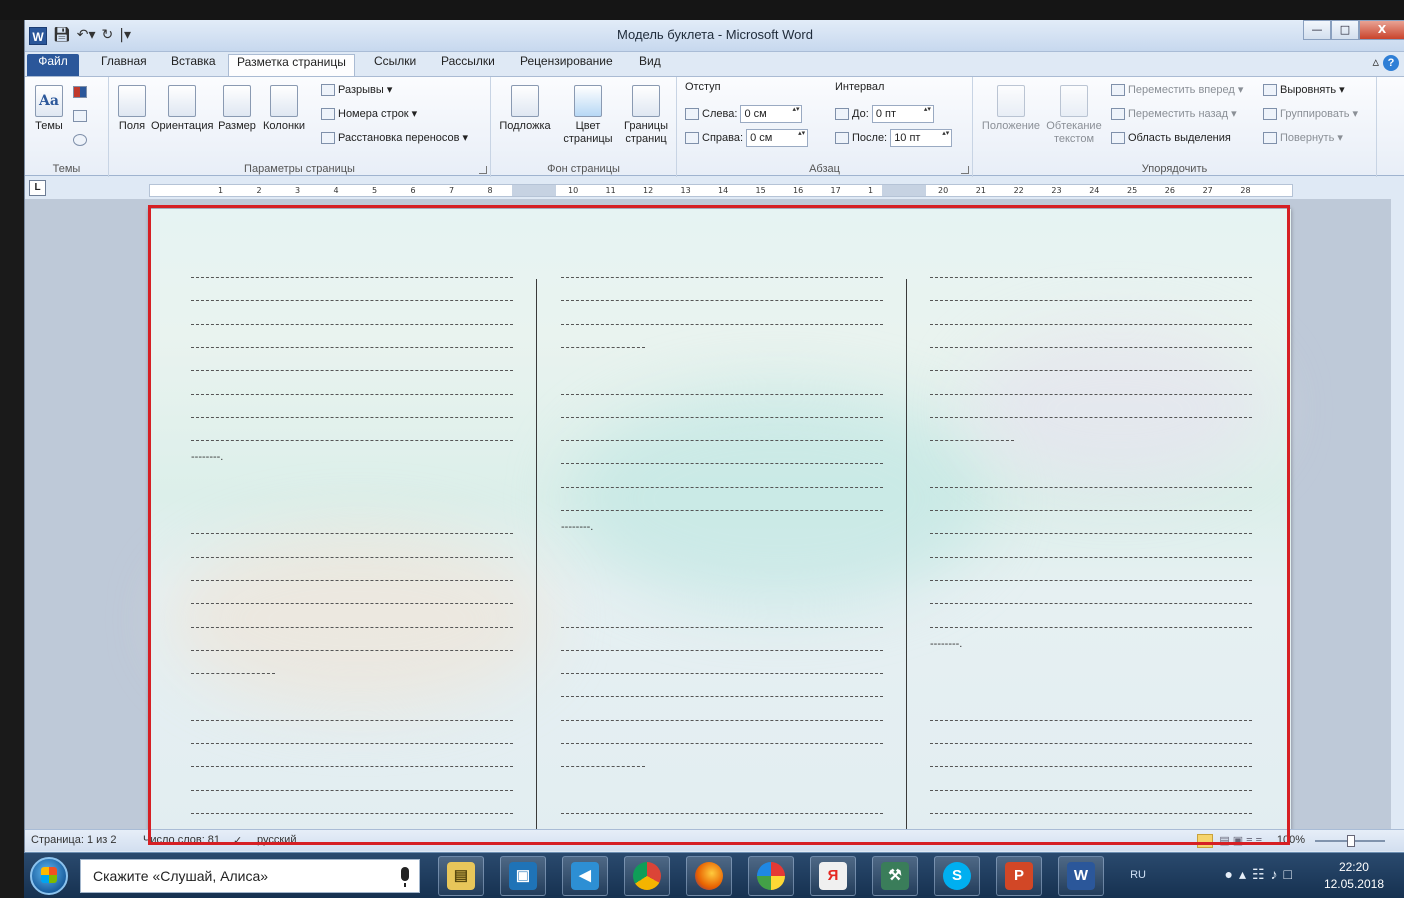 The width and height of the screenshot is (1404, 898). I want to click on help-tray-icon: ●, so click(1231, 874).